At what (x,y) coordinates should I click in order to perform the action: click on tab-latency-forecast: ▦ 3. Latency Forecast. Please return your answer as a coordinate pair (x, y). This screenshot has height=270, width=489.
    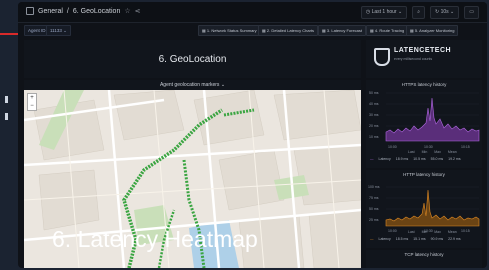
    Looking at the image, I should click on (342, 30).